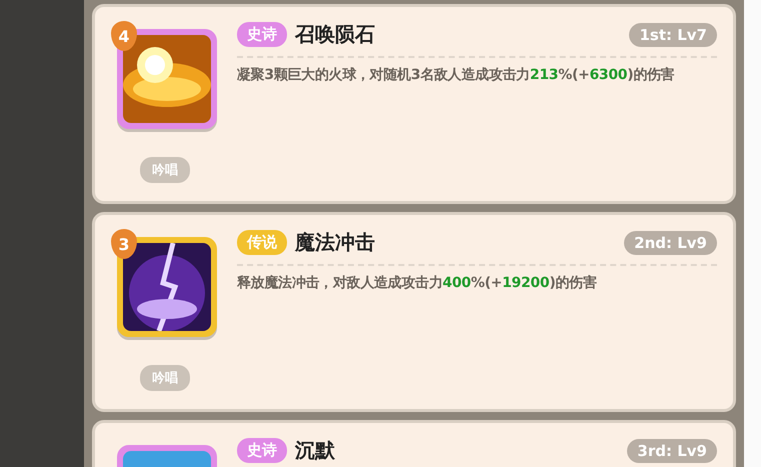 The image size is (761, 467). What do you see at coordinates (414, 443) in the screenshot?
I see `skill-card: 史诗 沉默 3rd: Lv9` at bounding box center [414, 443].